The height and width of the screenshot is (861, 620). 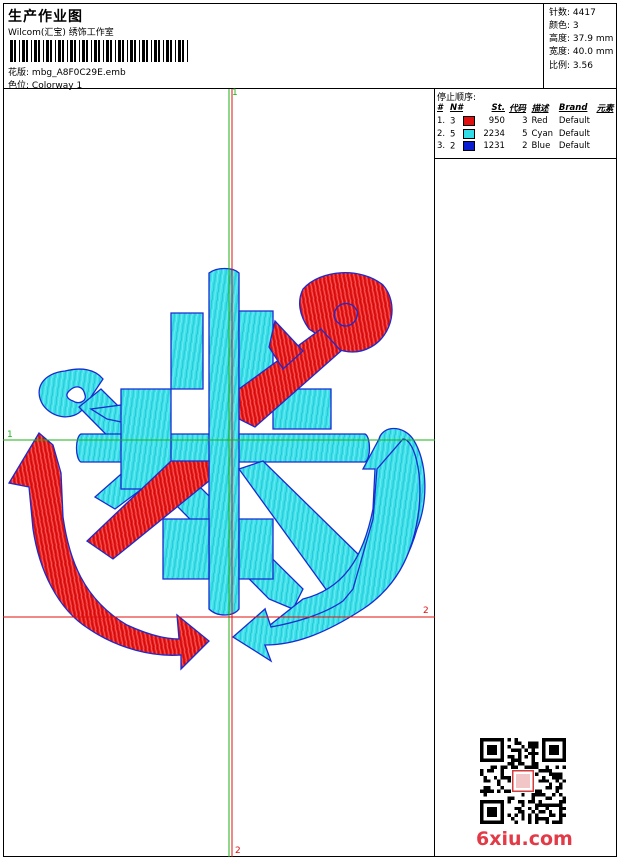 I want to click on row-desc: Red, so click(x=539, y=121).